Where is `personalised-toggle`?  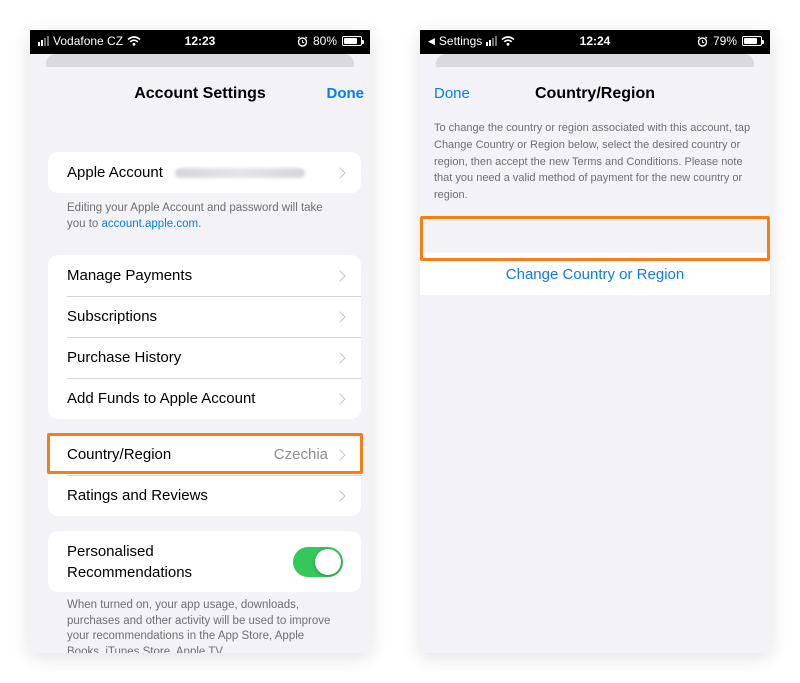
personalised-toggle is located at coordinates (318, 561).